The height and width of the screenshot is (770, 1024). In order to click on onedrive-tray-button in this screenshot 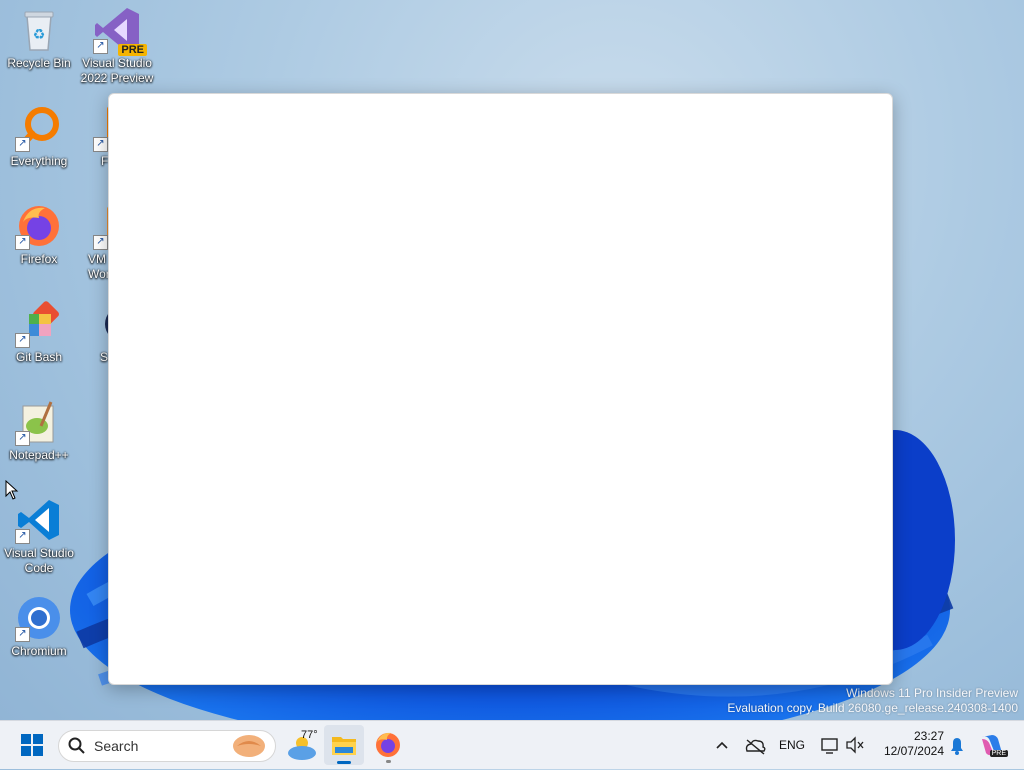, I will do `click(755, 745)`.